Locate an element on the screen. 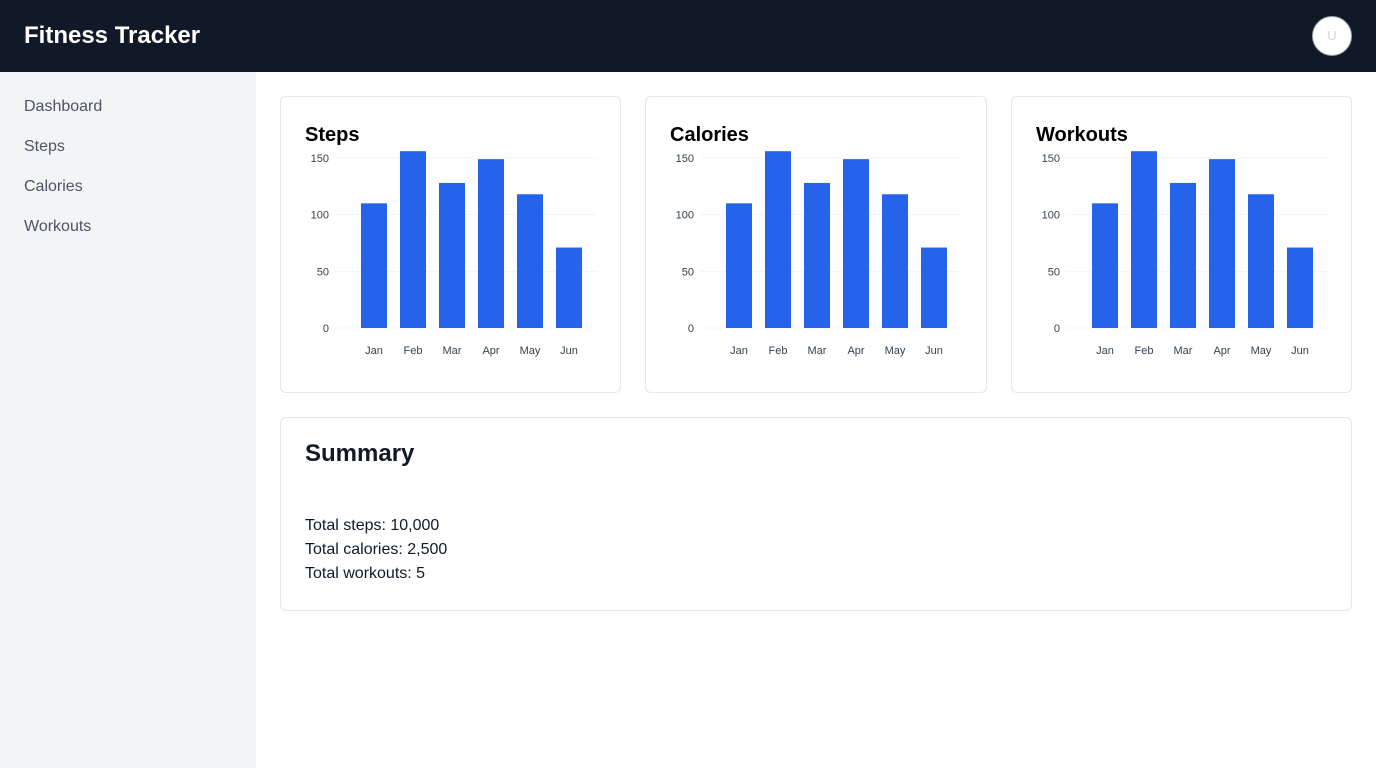 The image size is (1376, 768). calories-chart-bar-jan is located at coordinates (739, 265).